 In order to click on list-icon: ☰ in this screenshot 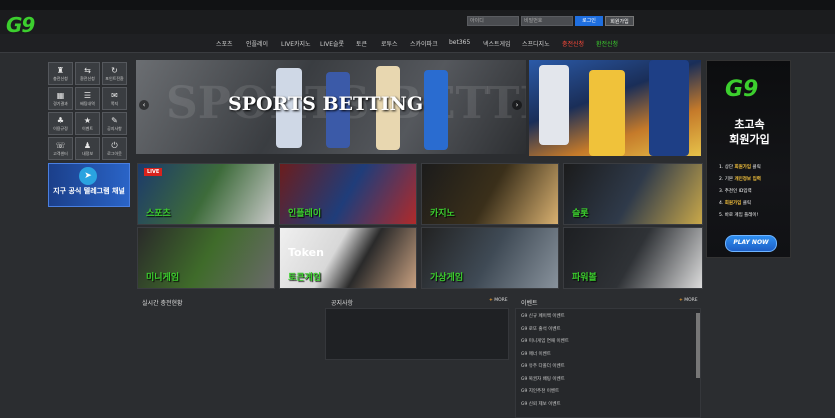, I will do `click(87, 95)`.